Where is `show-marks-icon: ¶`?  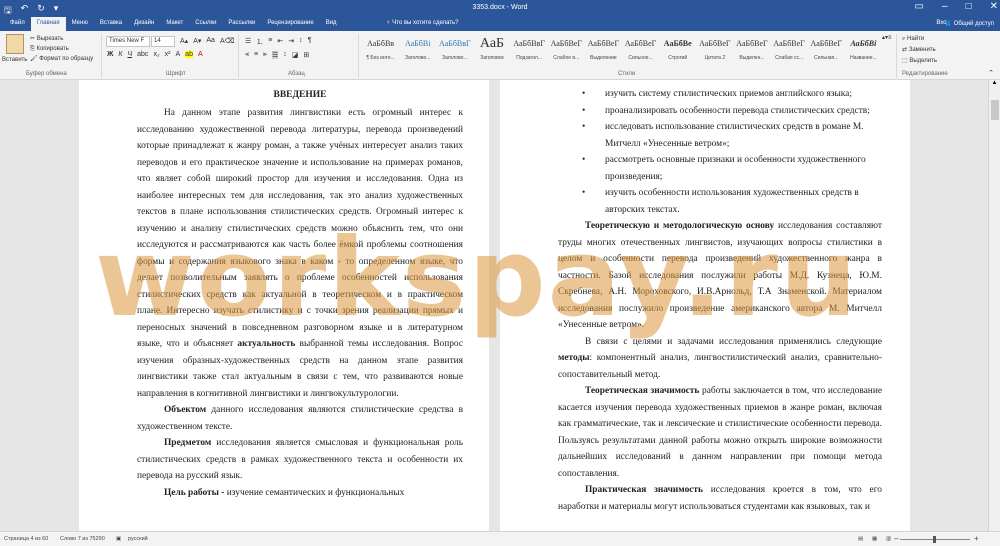
show-marks-icon: ¶ is located at coordinates (310, 42).